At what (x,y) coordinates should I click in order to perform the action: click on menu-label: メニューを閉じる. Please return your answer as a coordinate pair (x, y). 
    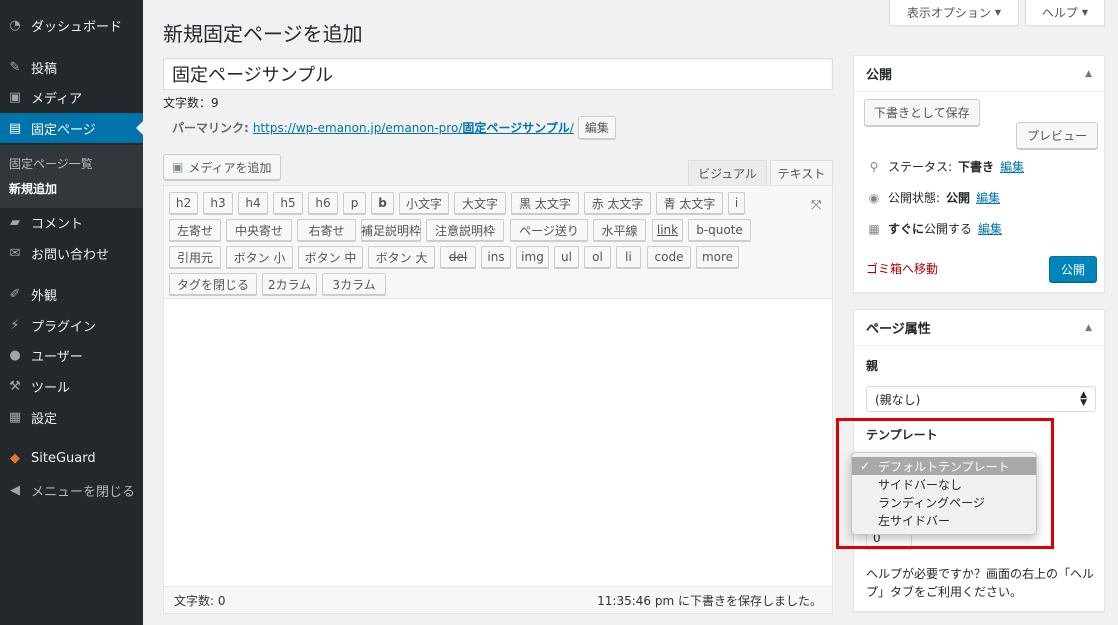
    Looking at the image, I should click on (83, 492).